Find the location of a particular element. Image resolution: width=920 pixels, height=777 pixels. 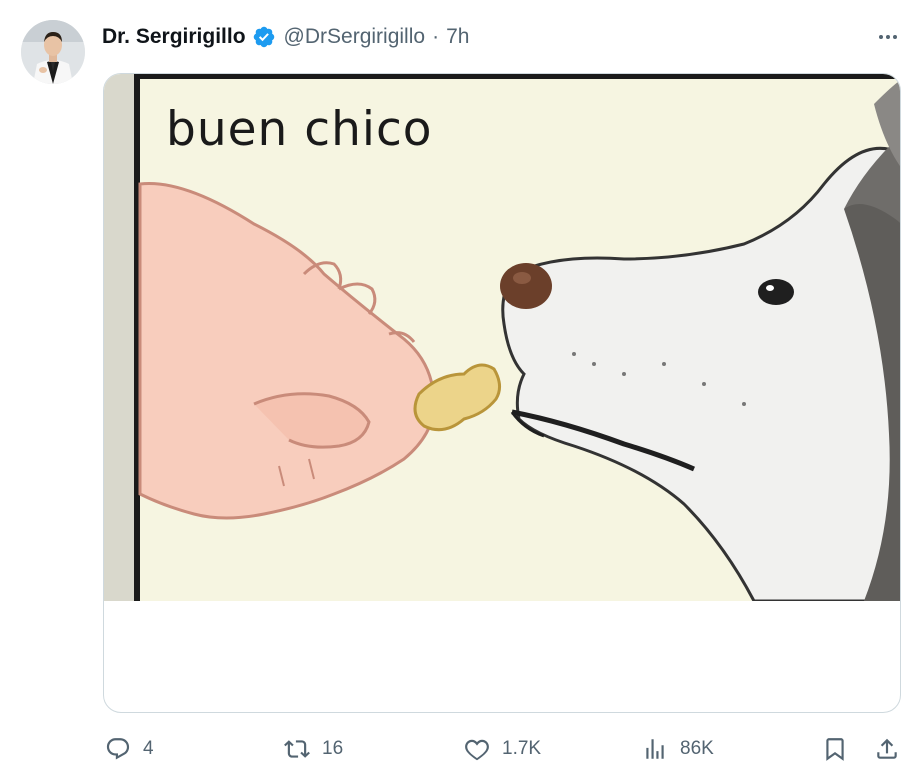

tweet-header: Dr. Sergirigillo @DrSergirigillo · 7h is located at coordinates (285, 37).